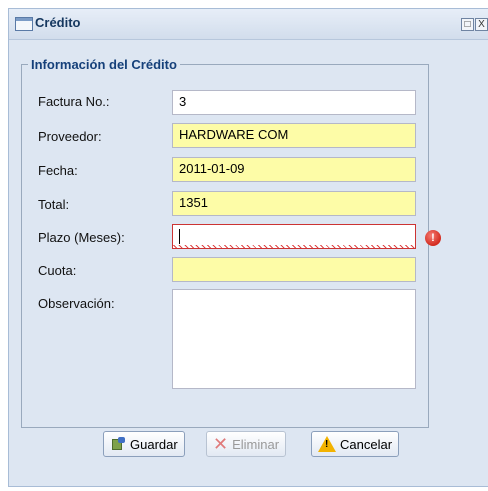 This screenshot has height=491, width=488. Describe the element at coordinates (248, 24) in the screenshot. I see `window-titlebar: Crédito □ X` at that location.